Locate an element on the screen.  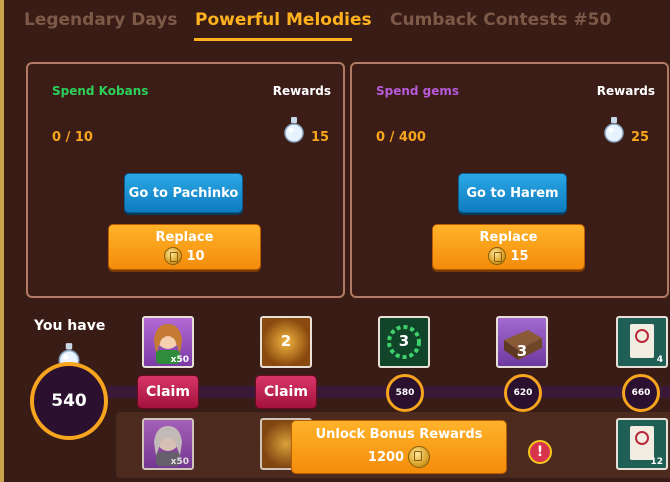
bonus-girl-card-tile: x50 is located at coordinates (168, 444).